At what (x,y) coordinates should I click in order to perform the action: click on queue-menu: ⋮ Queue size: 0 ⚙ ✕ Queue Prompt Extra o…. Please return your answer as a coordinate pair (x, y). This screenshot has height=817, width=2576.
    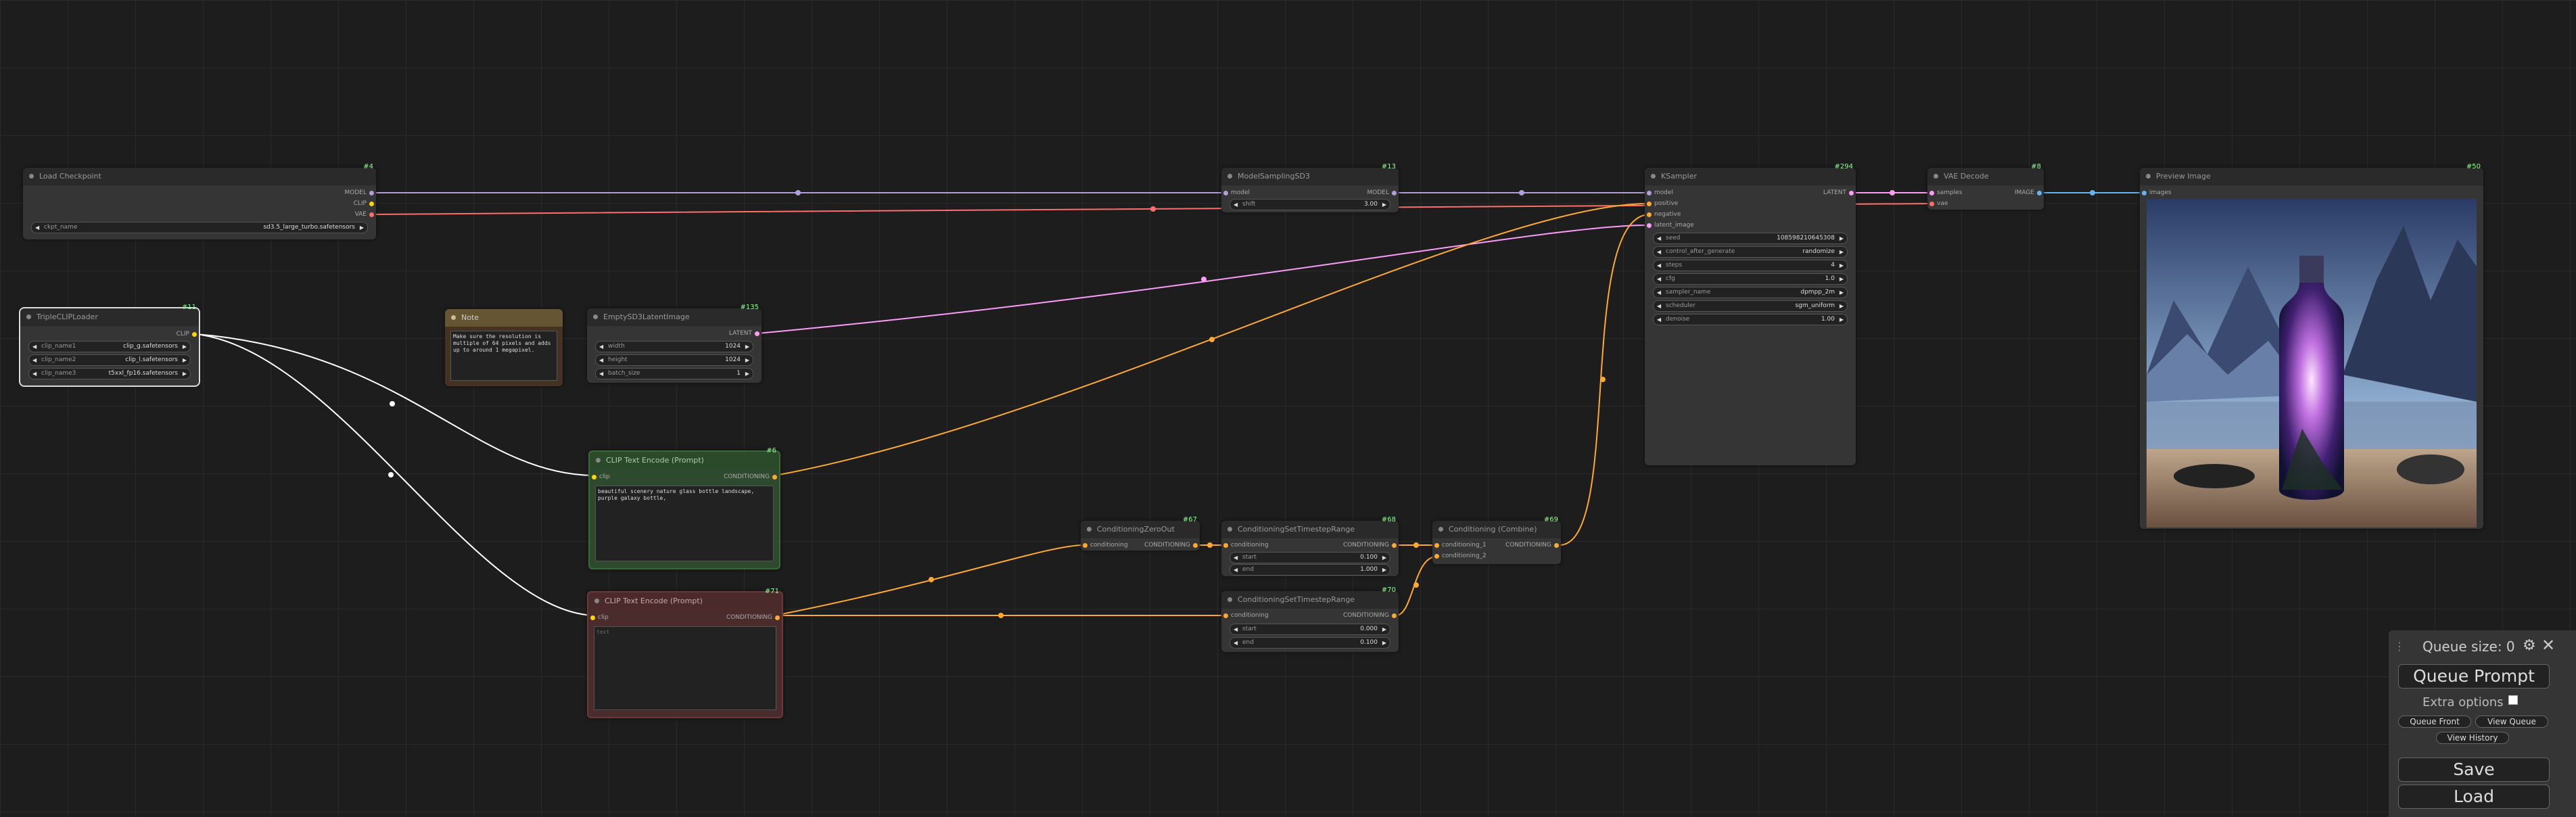
    Looking at the image, I should click on (2482, 723).